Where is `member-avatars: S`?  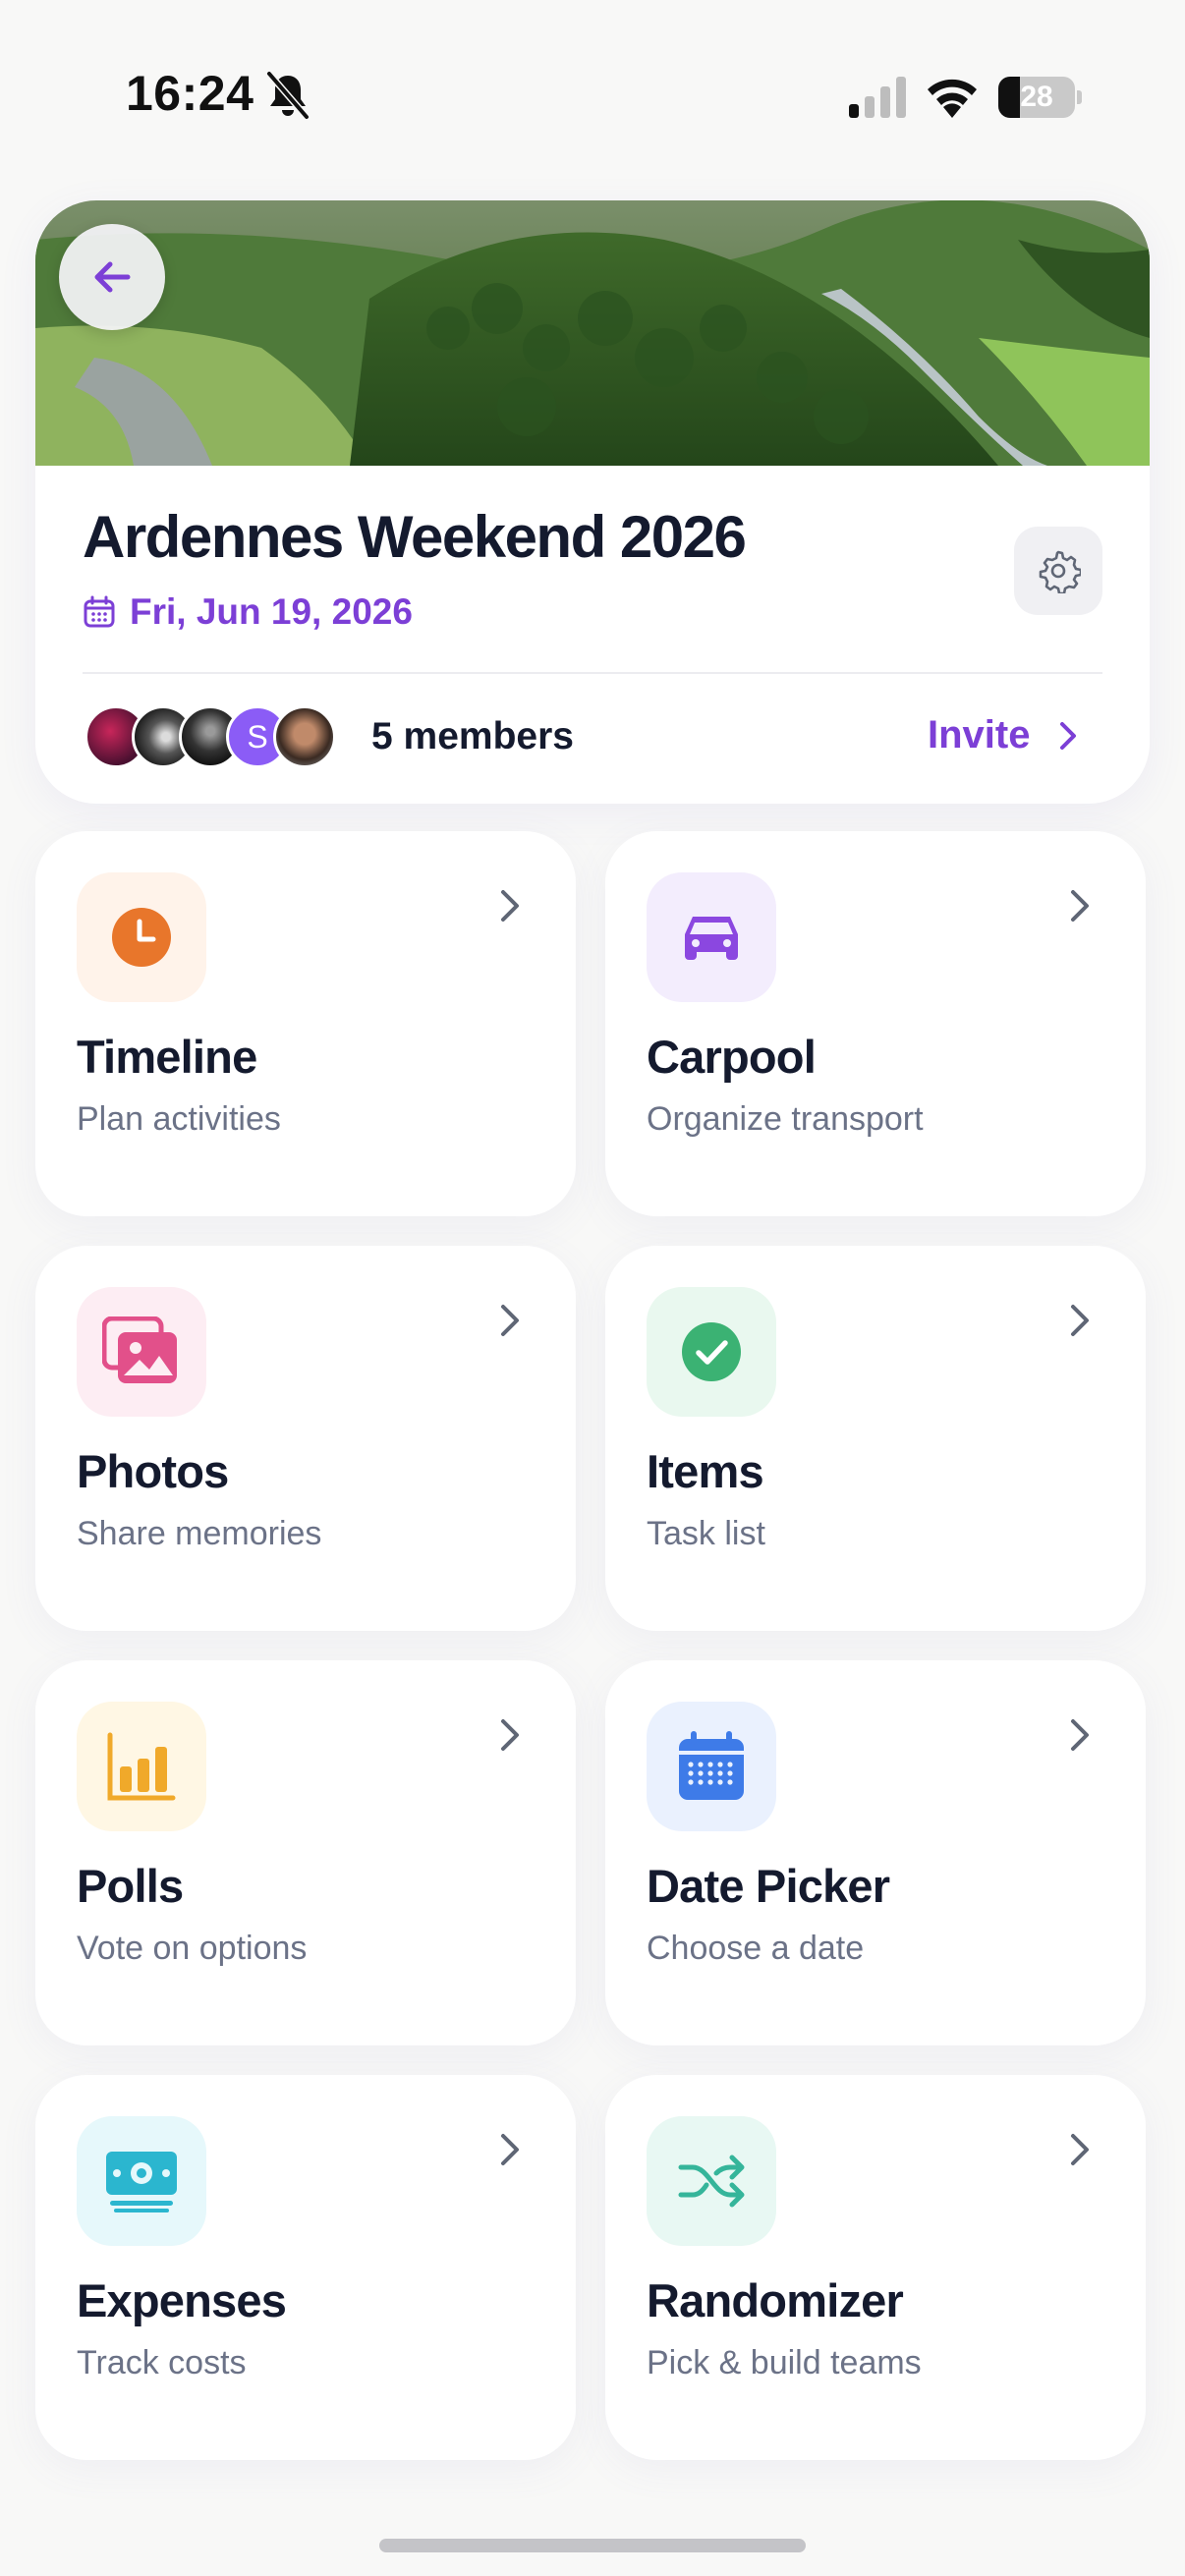
member-avatars: S is located at coordinates (213, 737).